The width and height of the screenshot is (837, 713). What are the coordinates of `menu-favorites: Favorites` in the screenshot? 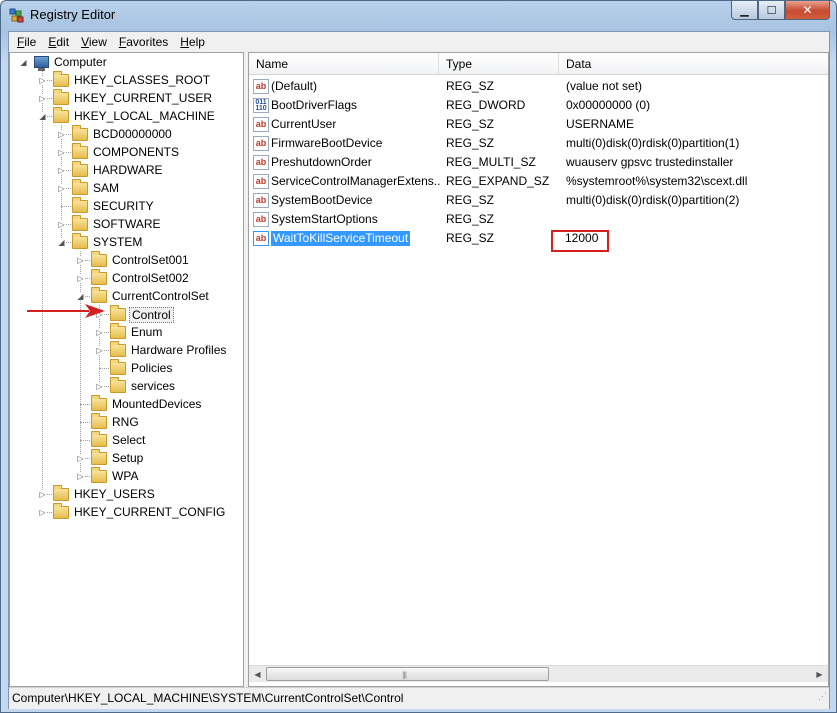 It's located at (143, 42).